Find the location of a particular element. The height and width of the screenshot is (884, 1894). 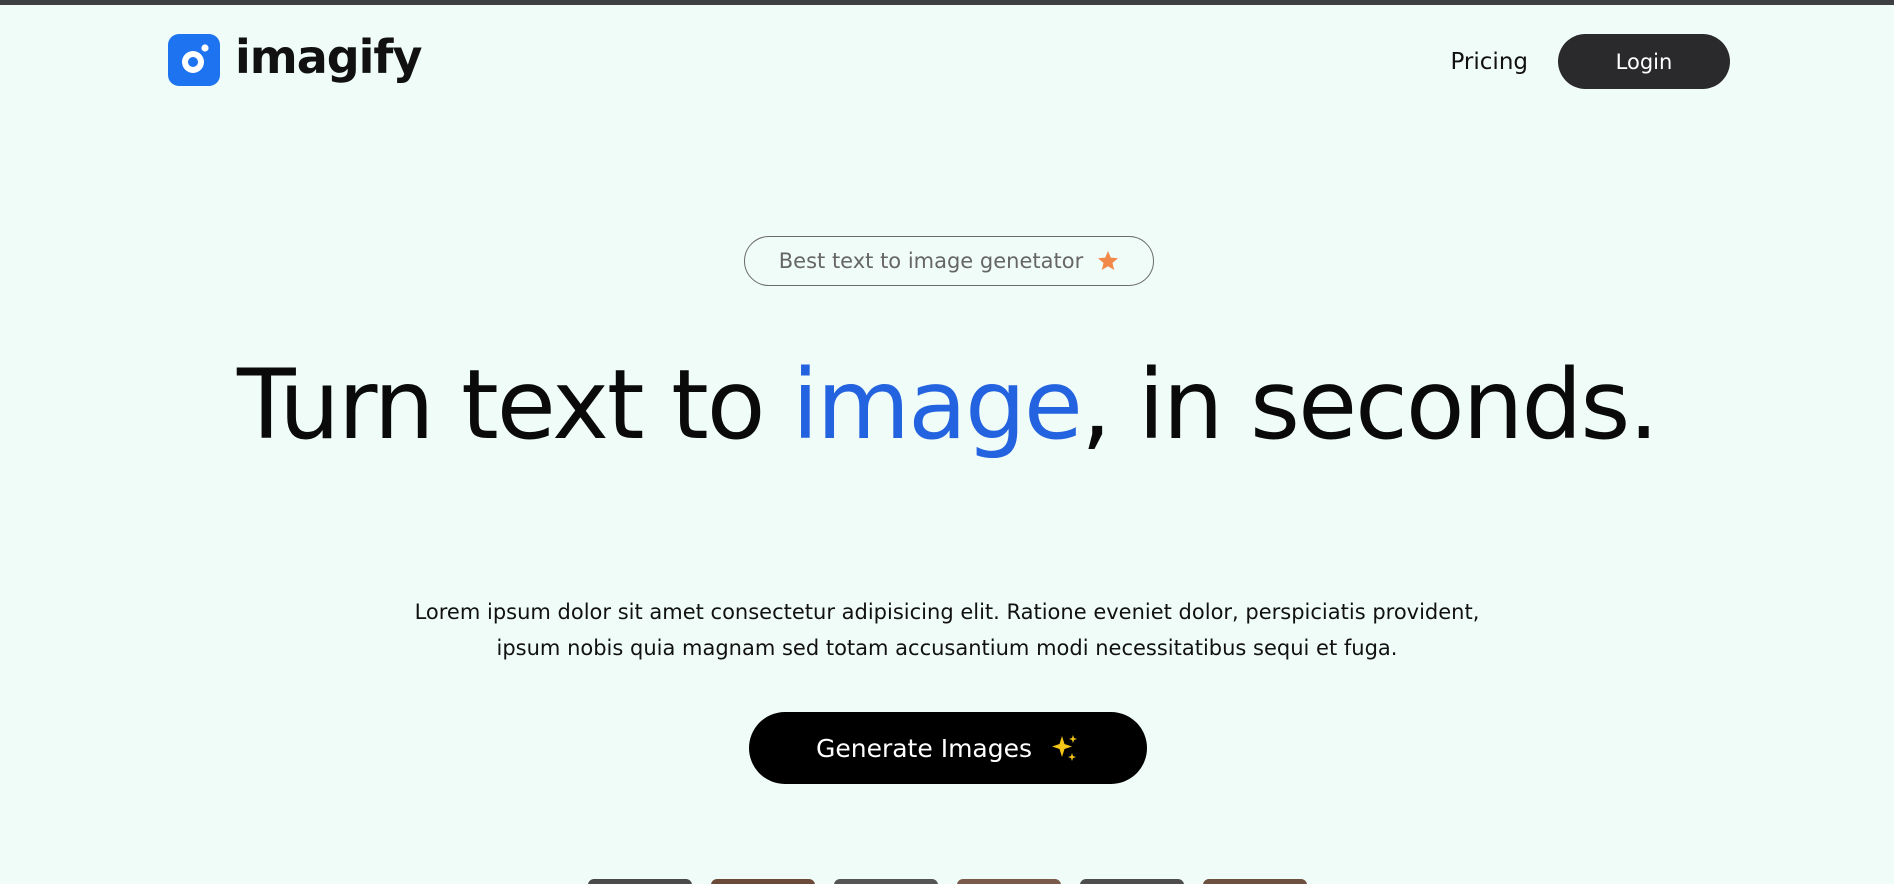

star-icon is located at coordinates (1108, 261).